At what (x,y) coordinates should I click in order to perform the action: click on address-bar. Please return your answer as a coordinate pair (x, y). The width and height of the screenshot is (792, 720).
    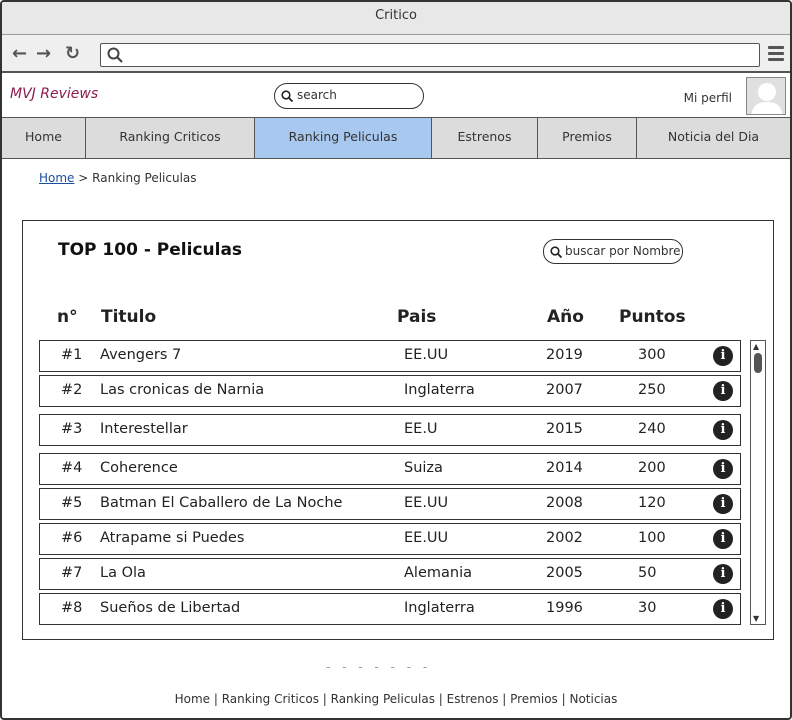
    Looking at the image, I should click on (430, 55).